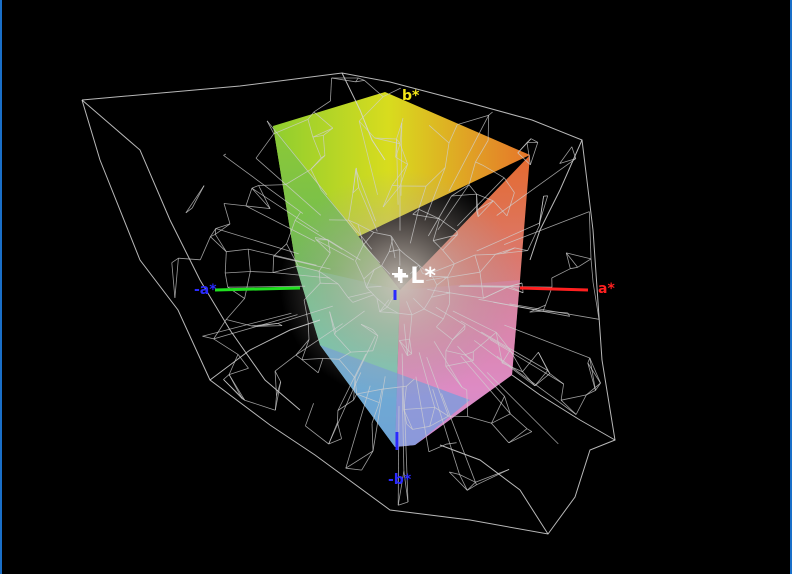  What do you see at coordinates (606, 289) in the screenshot?
I see `a-axis-label: a*` at bounding box center [606, 289].